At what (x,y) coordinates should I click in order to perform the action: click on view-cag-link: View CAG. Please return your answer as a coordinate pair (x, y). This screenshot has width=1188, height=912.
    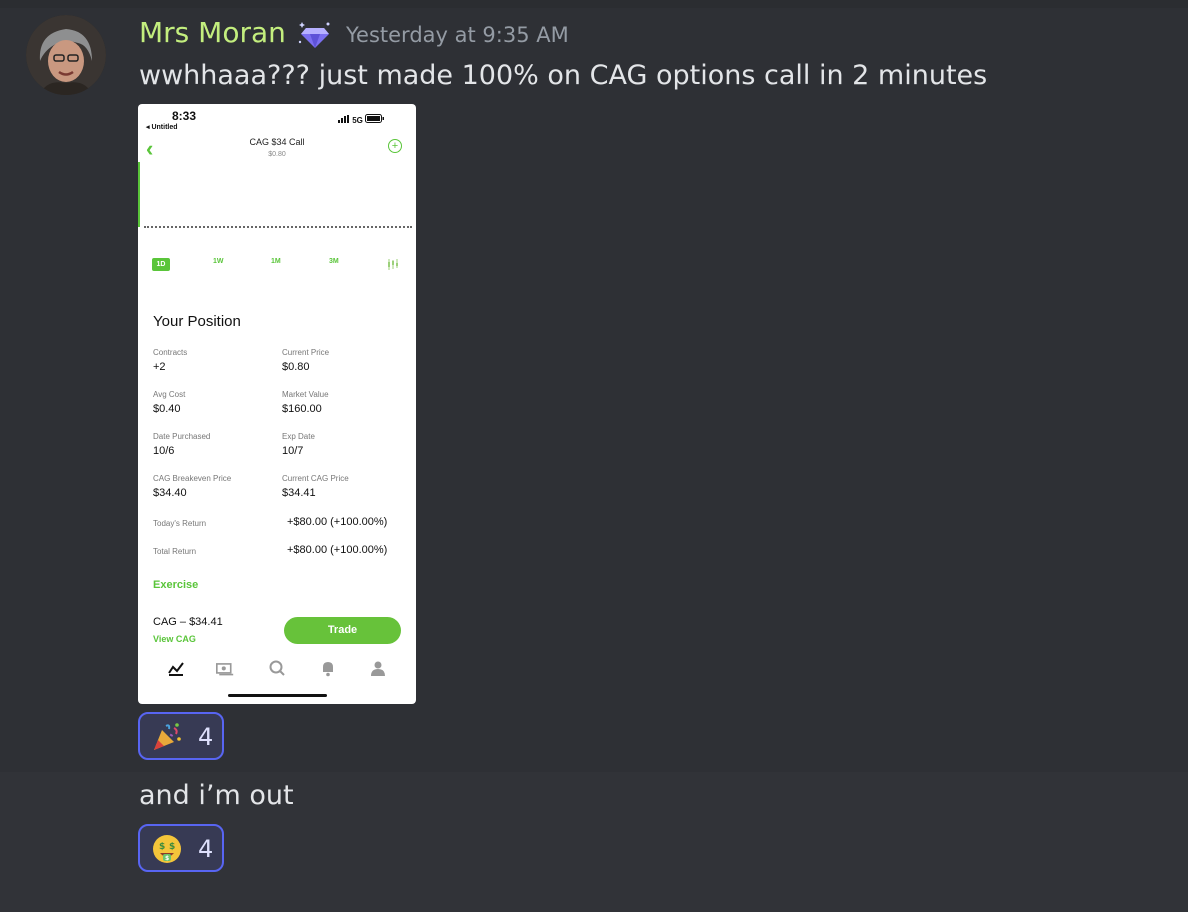
    Looking at the image, I should click on (174, 639).